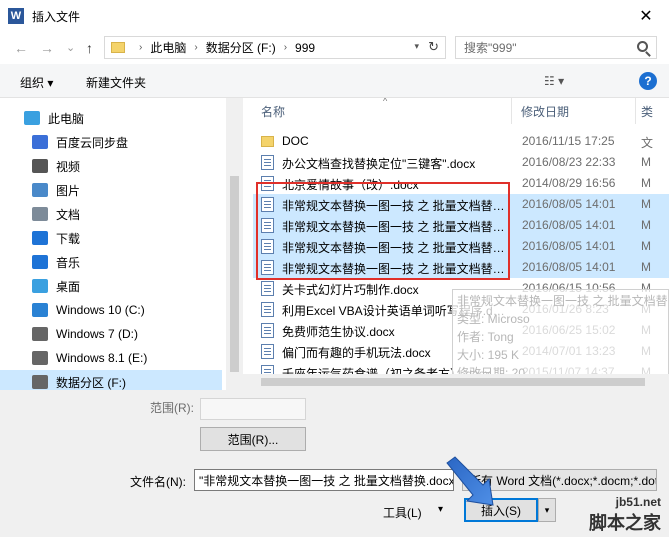 The image size is (669, 537). What do you see at coordinates (493, 319) in the screenshot?
I see `tooltip-line: 类型: Microso` at bounding box center [493, 319].